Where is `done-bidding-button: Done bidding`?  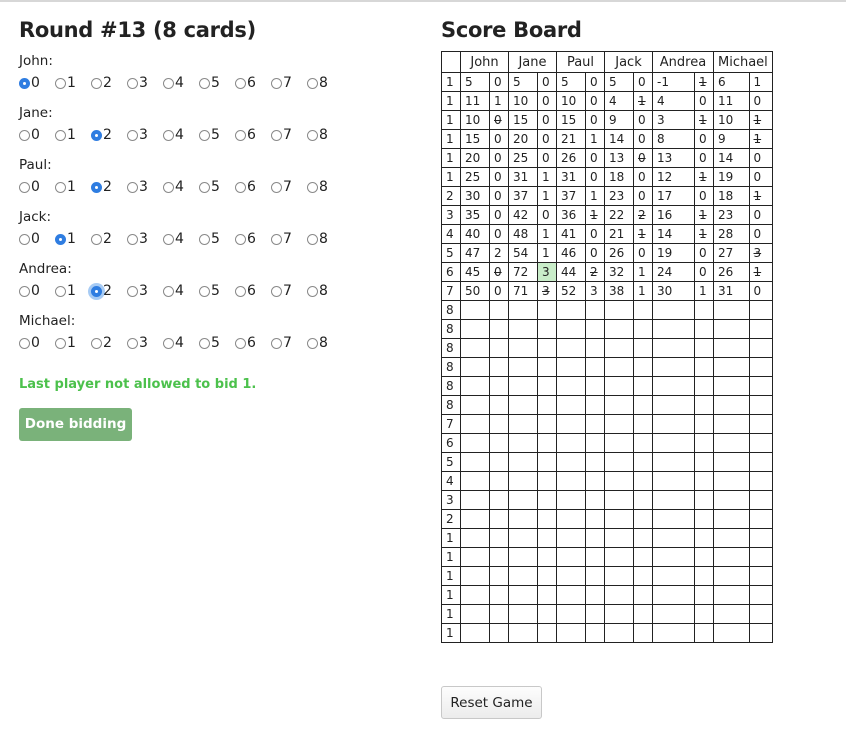 done-bidding-button: Done bidding is located at coordinates (75, 424).